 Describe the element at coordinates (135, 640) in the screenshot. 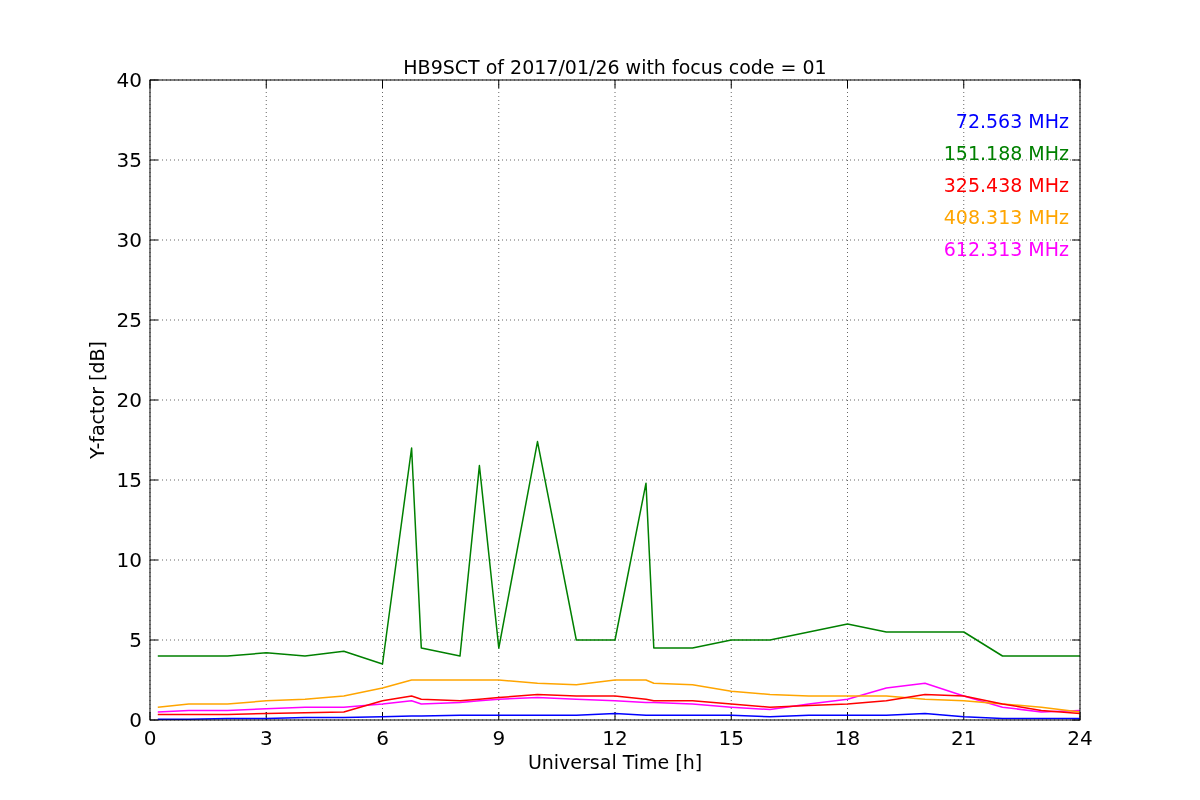

I see `y-tick-label: 5` at that location.